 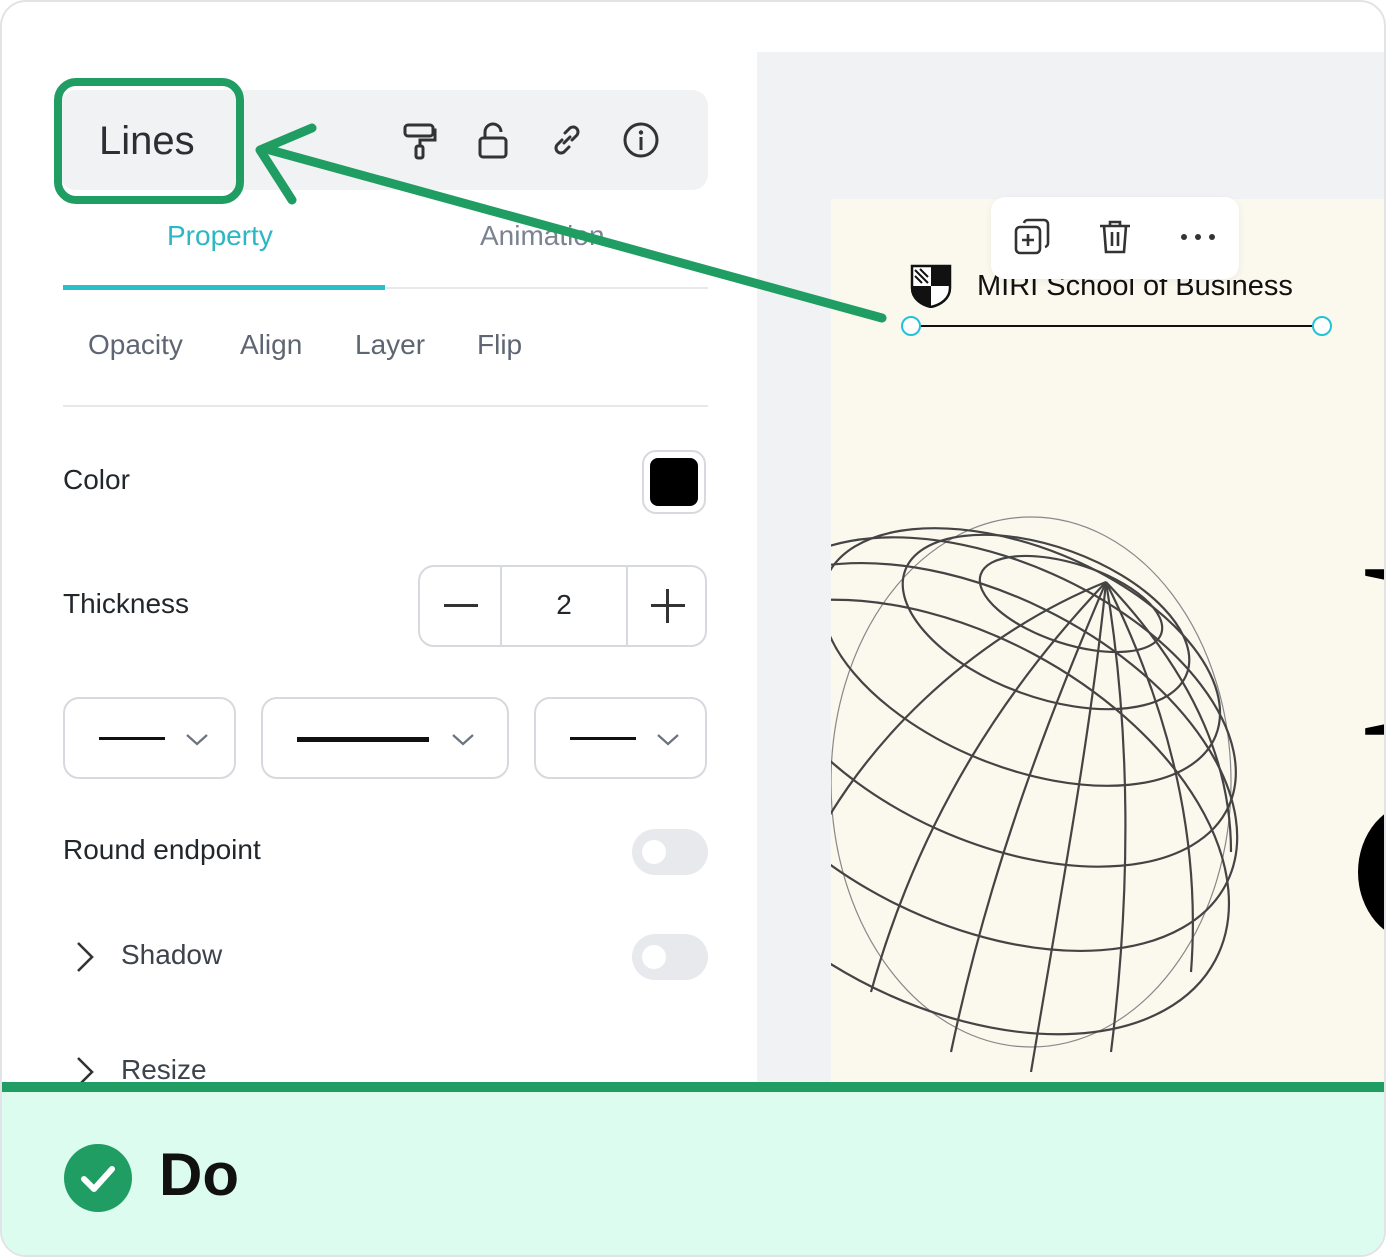 I want to click on globe-illustration, so click(x=1035, y=794).